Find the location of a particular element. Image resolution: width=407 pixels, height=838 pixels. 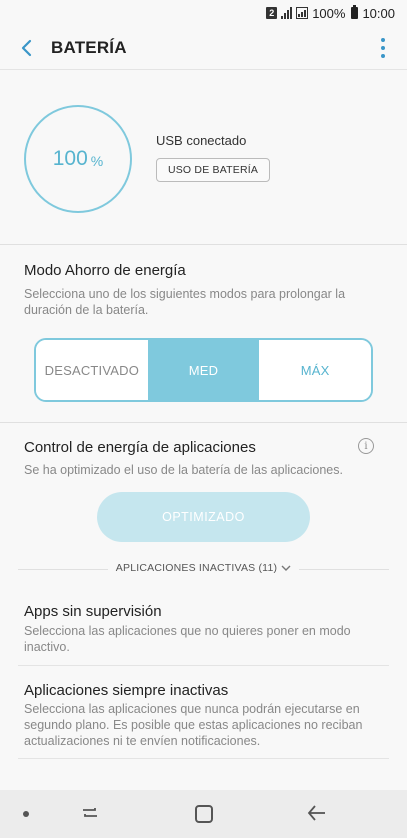

clock: 10:00 is located at coordinates (378, 13).